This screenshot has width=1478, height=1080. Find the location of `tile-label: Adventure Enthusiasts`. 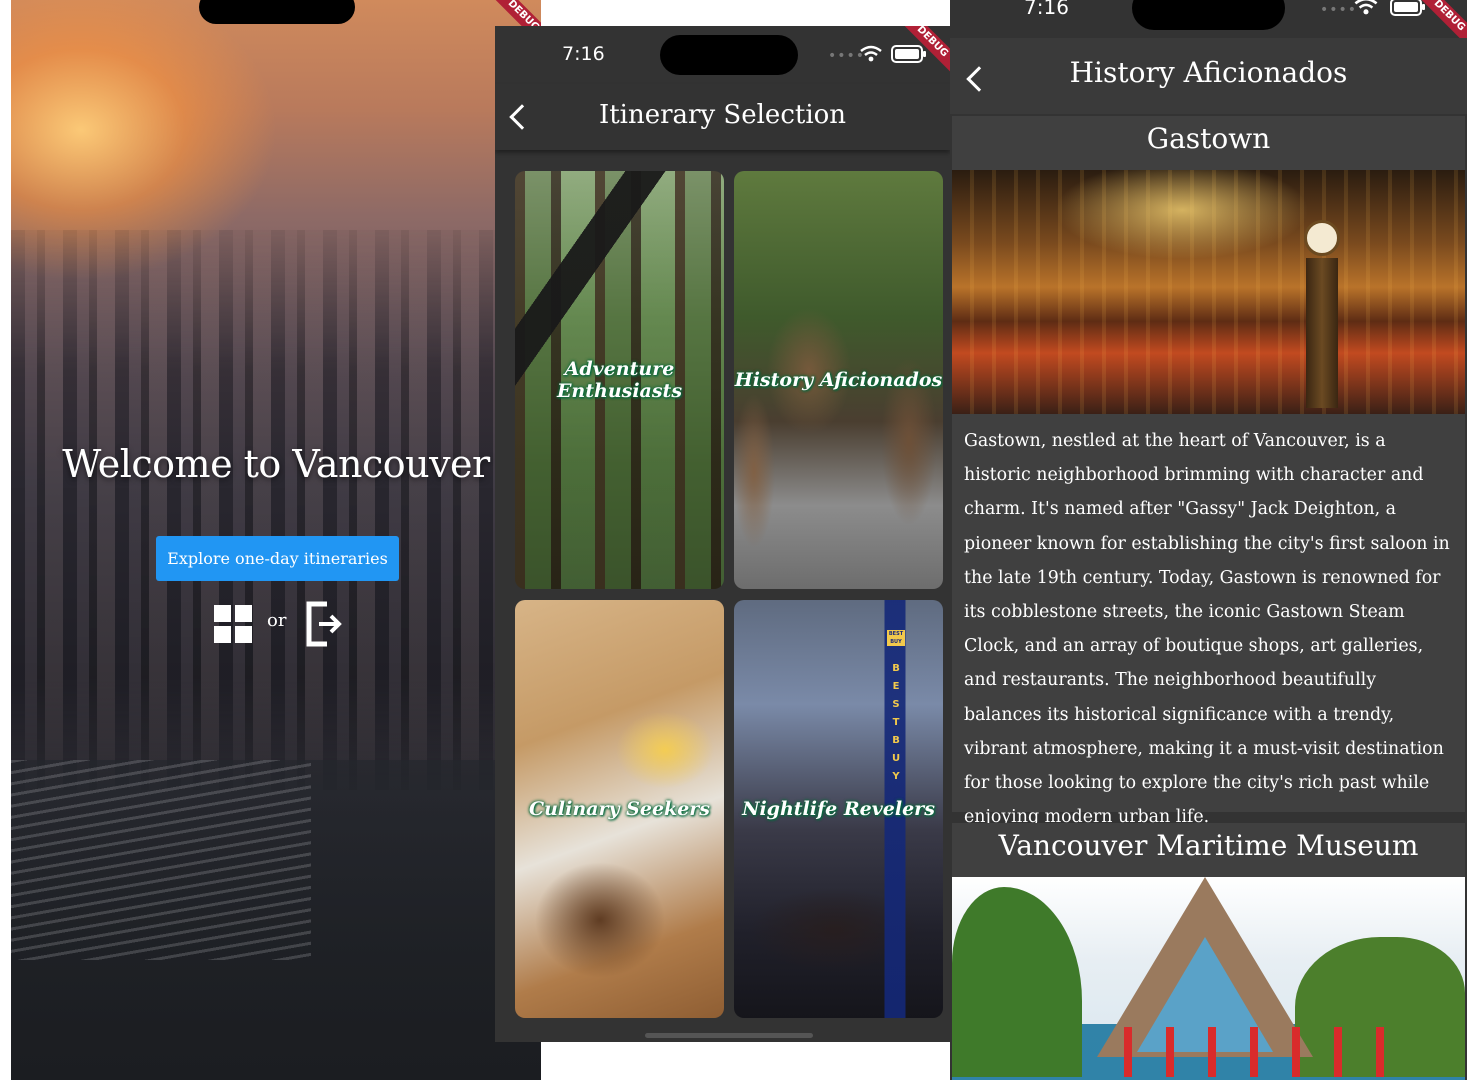

tile-label: Adventure Enthusiasts is located at coordinates (619, 380).